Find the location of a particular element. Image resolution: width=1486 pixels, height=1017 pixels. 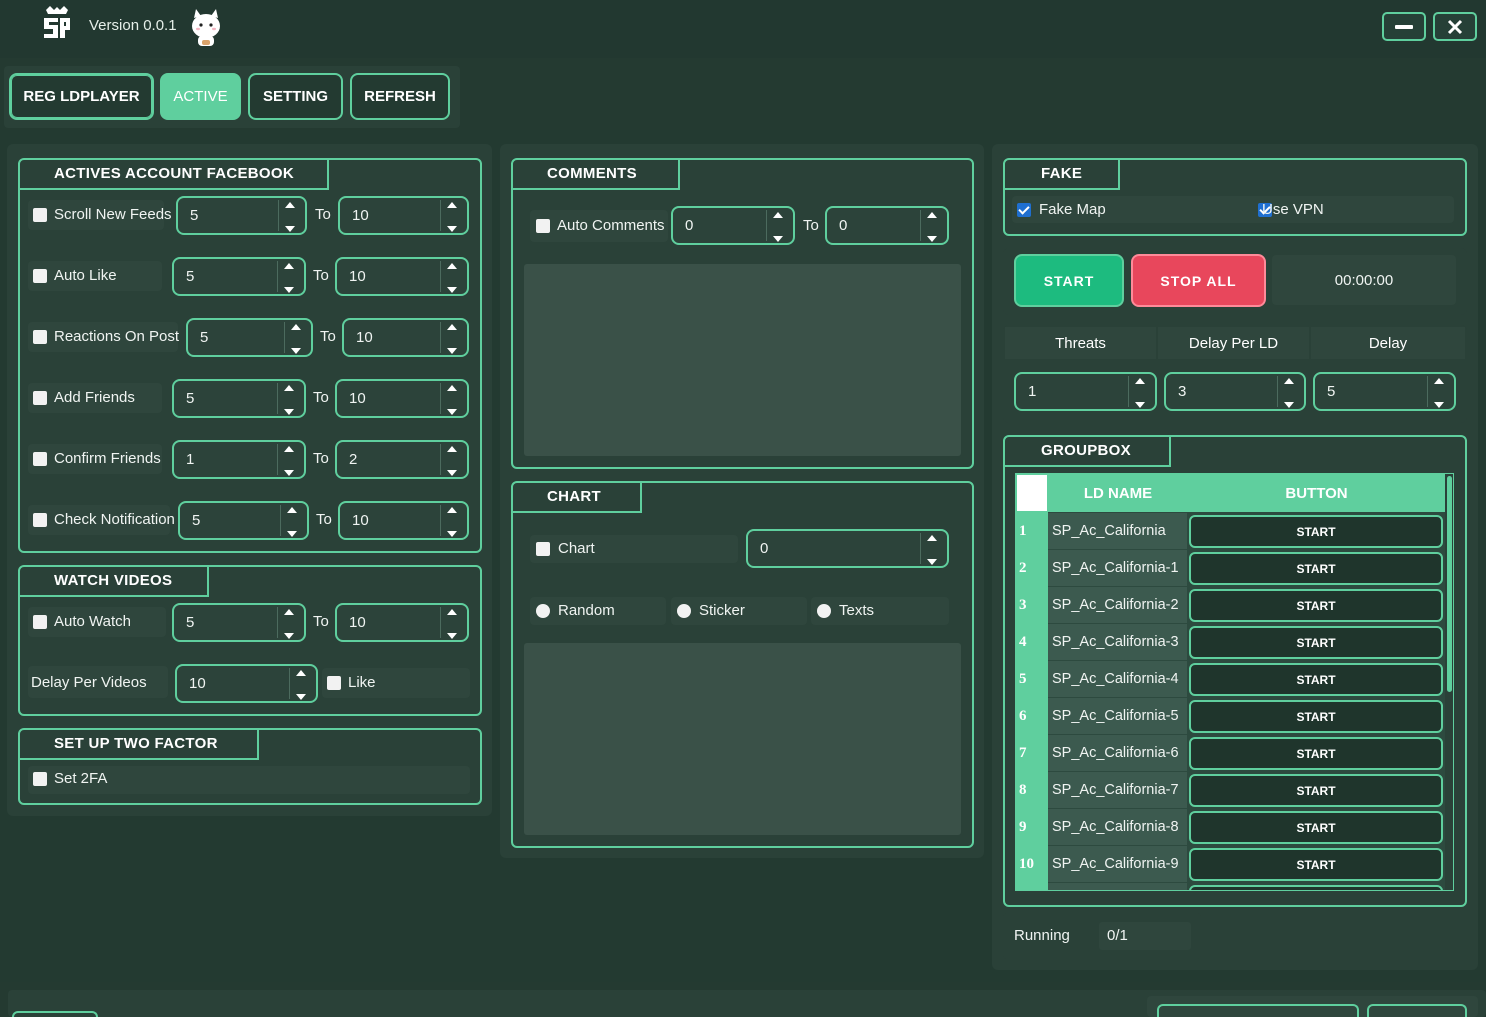

set-2fa-checkbox is located at coordinates (40, 779).